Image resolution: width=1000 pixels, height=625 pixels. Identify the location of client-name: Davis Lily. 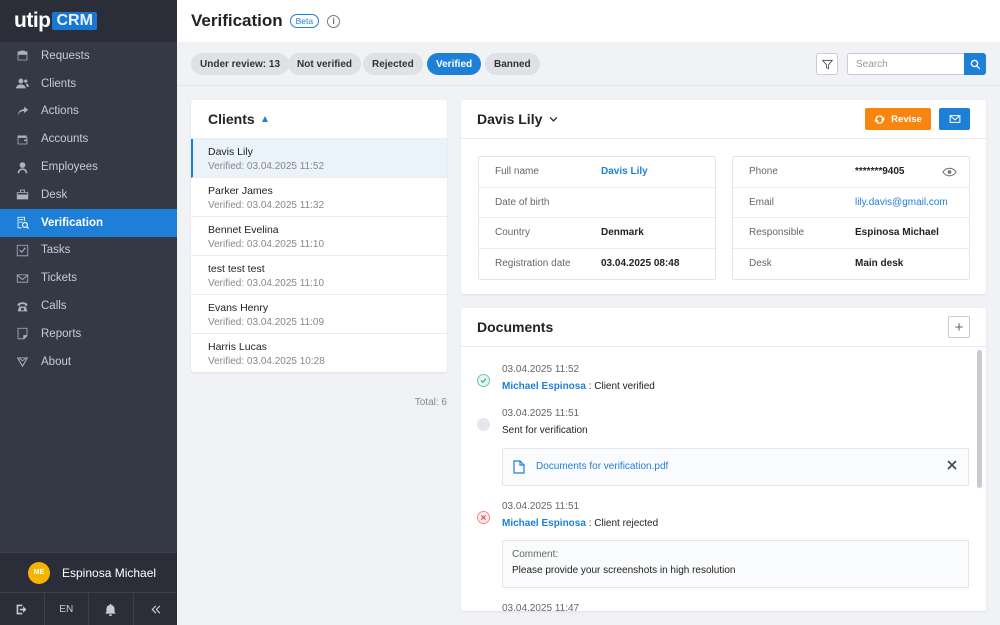
(230, 152).